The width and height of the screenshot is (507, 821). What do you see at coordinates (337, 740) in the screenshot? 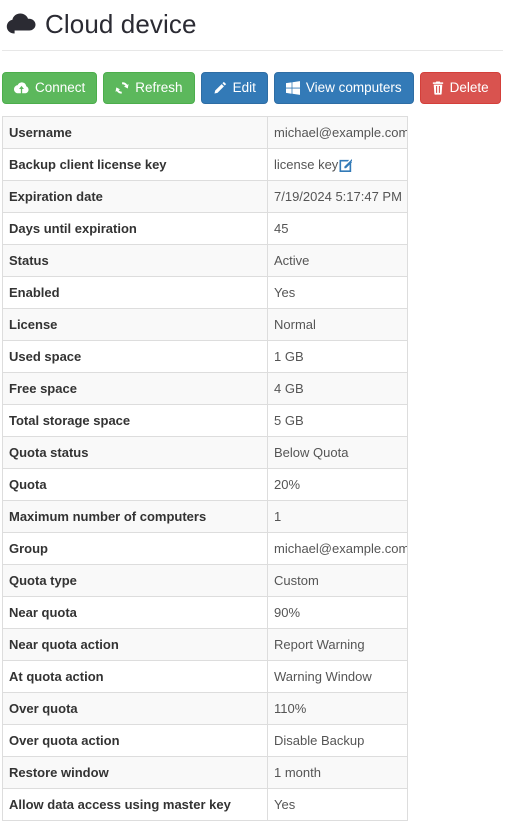
I see `detail-value: Disable Backup` at bounding box center [337, 740].